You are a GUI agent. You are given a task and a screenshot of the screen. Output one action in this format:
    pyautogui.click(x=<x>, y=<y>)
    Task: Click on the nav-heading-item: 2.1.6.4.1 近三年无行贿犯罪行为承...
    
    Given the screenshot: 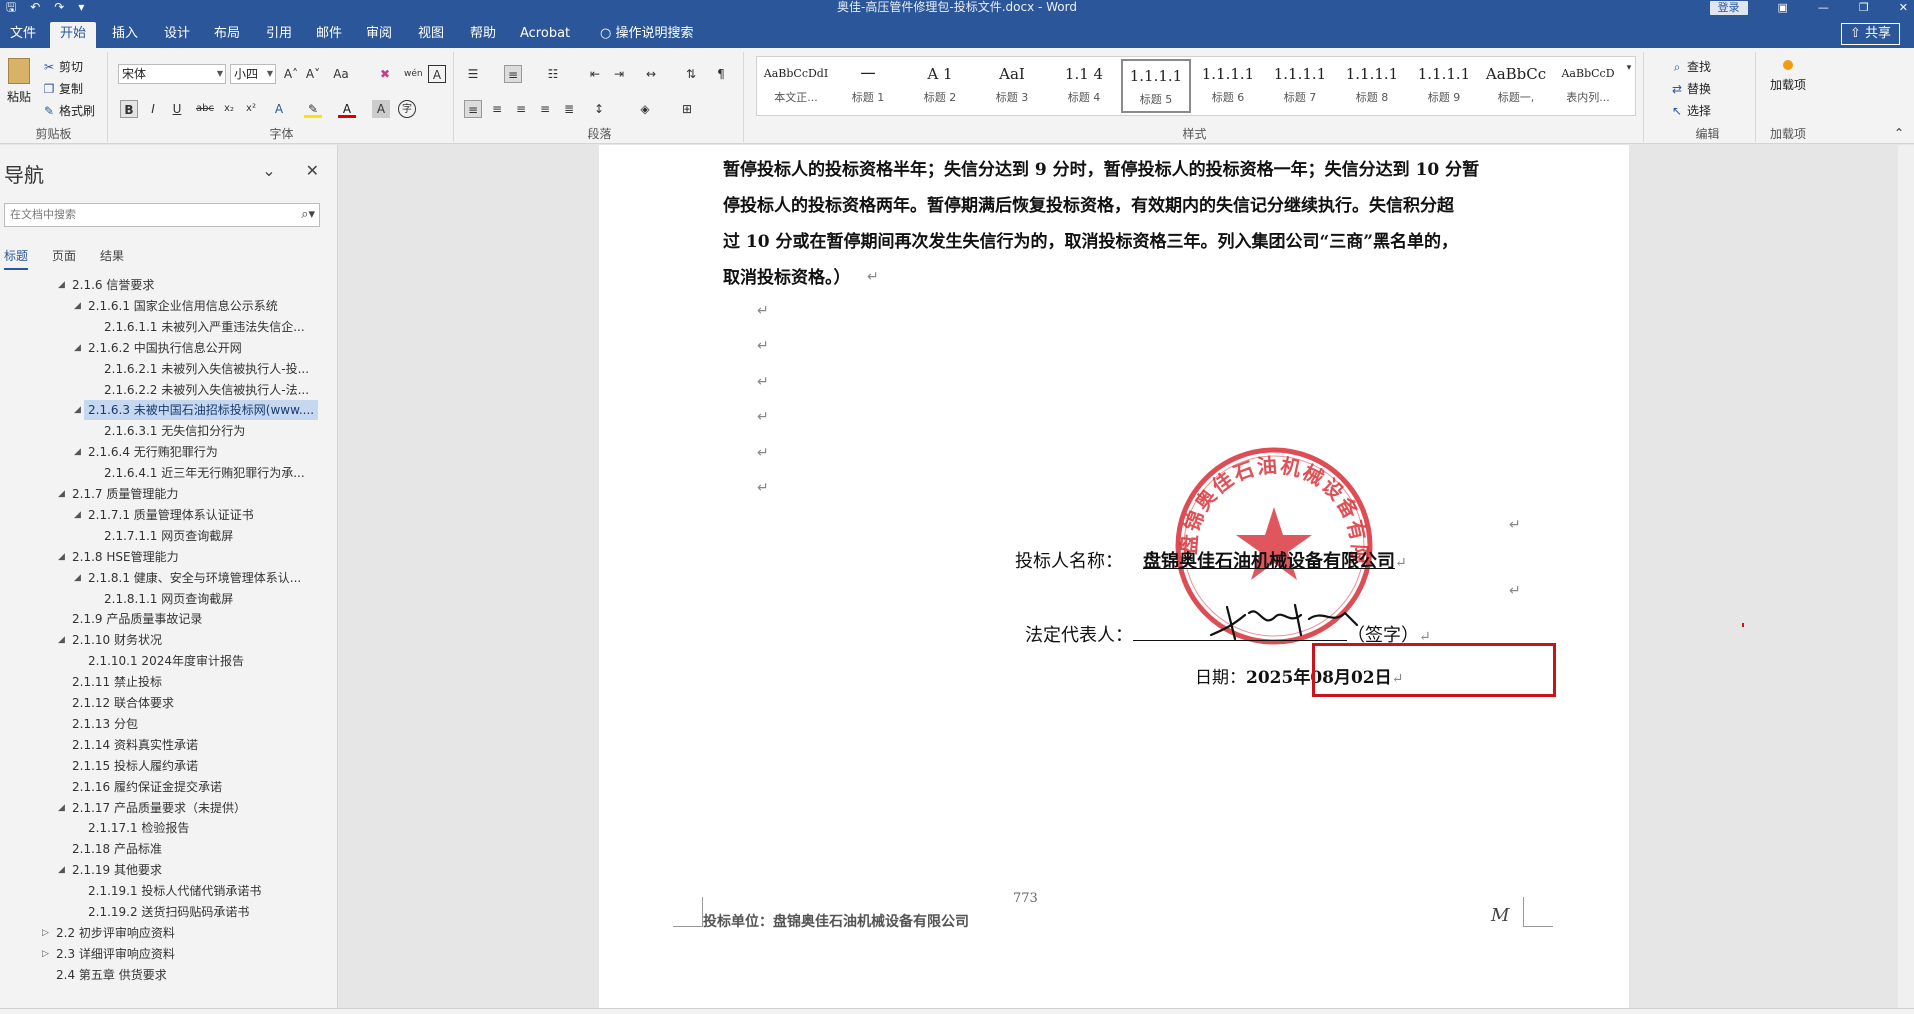 What is the action you would take?
    pyautogui.click(x=204, y=473)
    